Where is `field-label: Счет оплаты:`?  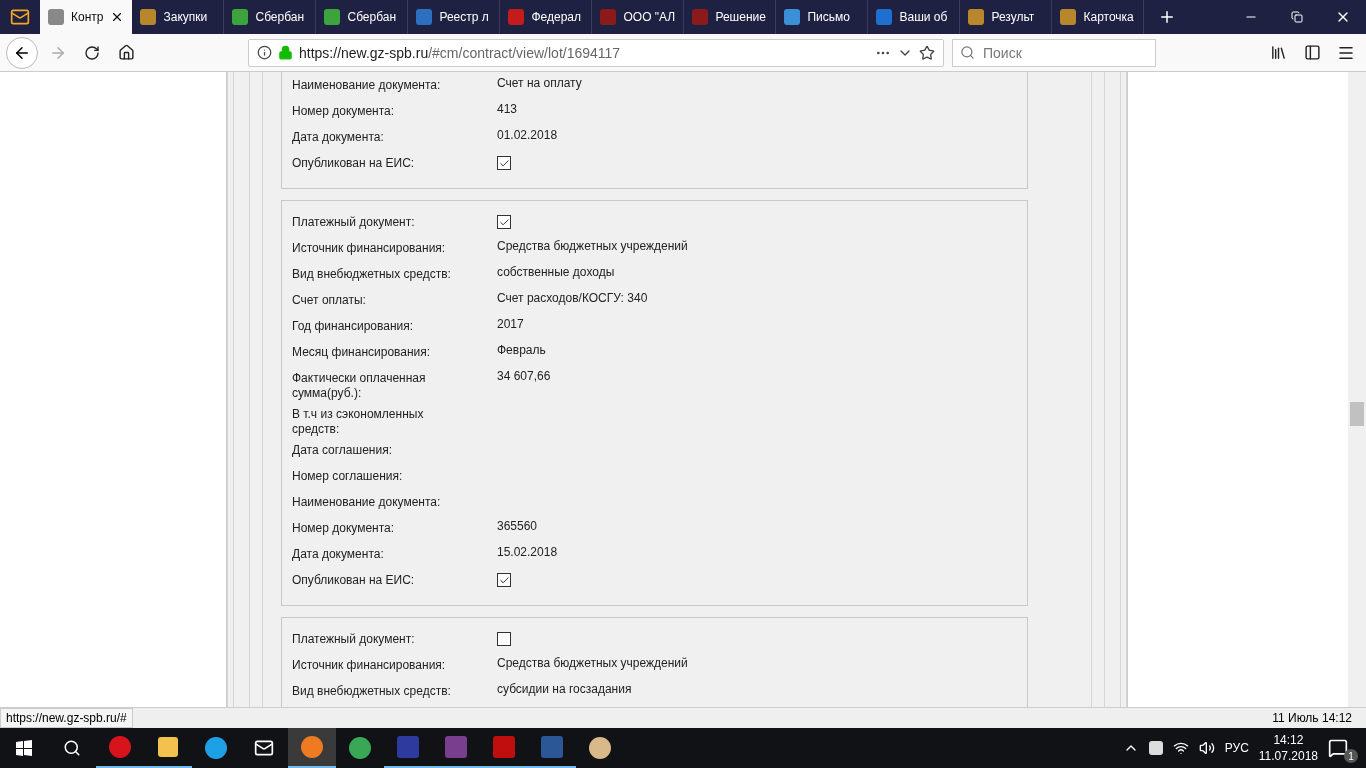 field-label: Счет оплаты: is located at coordinates (329, 300).